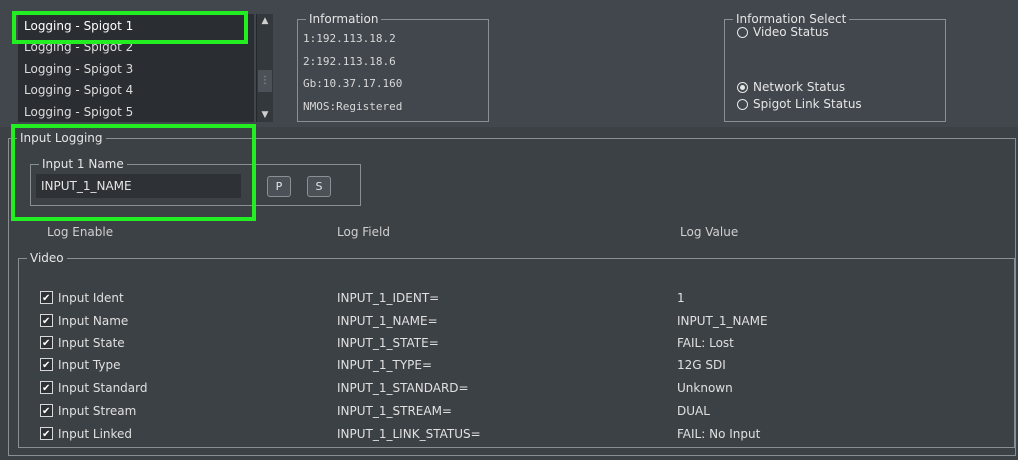  Describe the element at coordinates (353, 106) in the screenshot. I see `information-line: NMOS:Registered` at that location.